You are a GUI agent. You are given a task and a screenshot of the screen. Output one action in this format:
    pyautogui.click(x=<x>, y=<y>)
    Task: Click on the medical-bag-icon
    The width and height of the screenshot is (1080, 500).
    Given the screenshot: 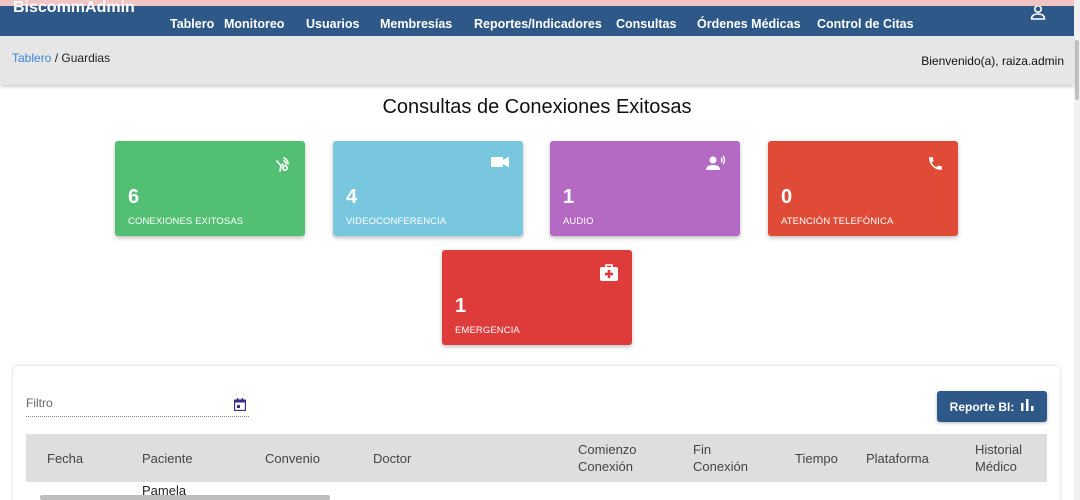 What is the action you would take?
    pyautogui.click(x=609, y=275)
    